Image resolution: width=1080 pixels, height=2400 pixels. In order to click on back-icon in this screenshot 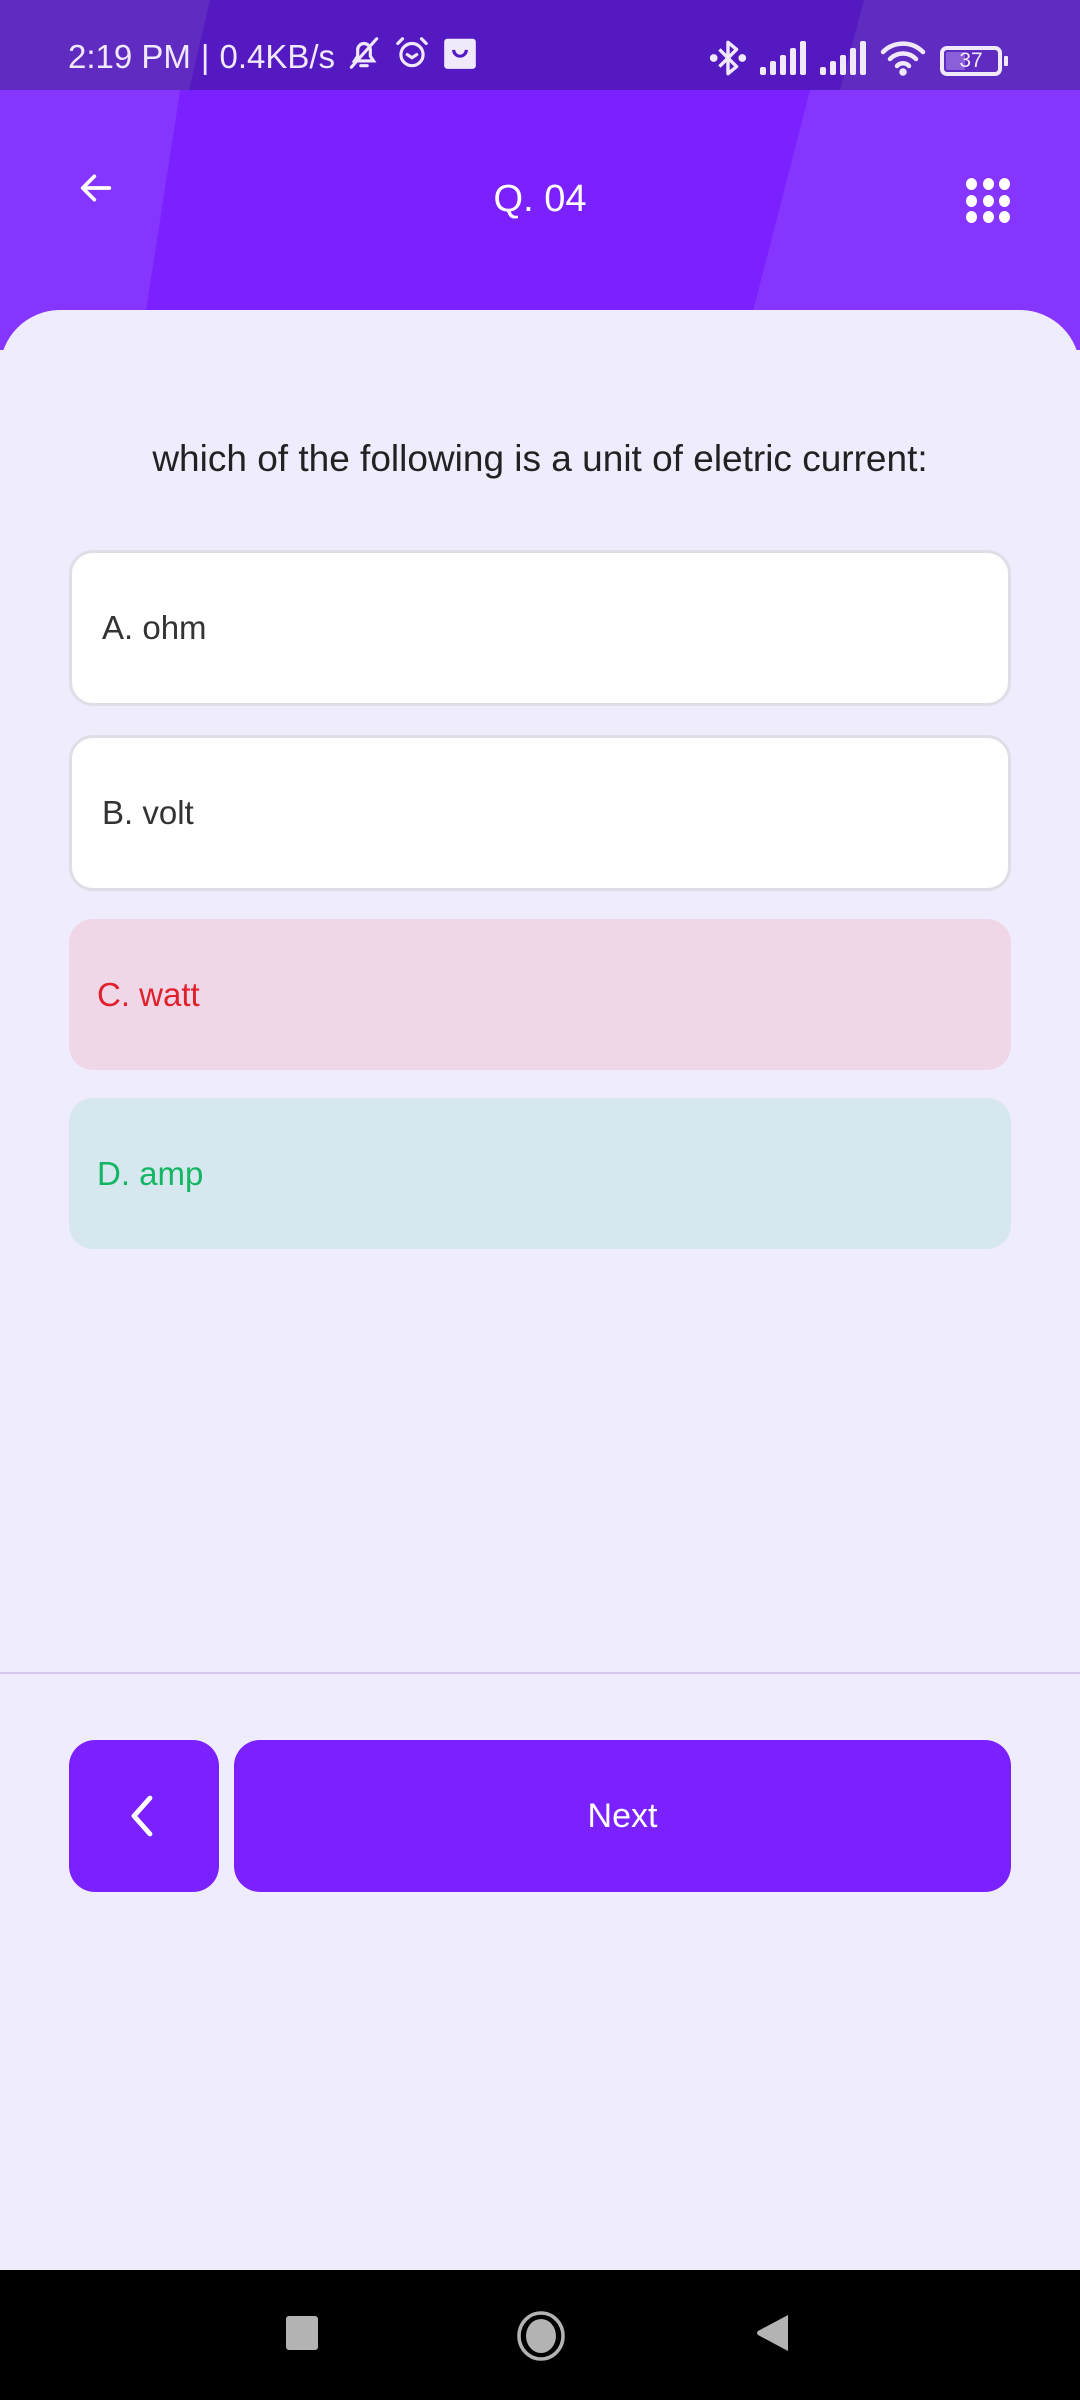, I will do `click(772, 2333)`.